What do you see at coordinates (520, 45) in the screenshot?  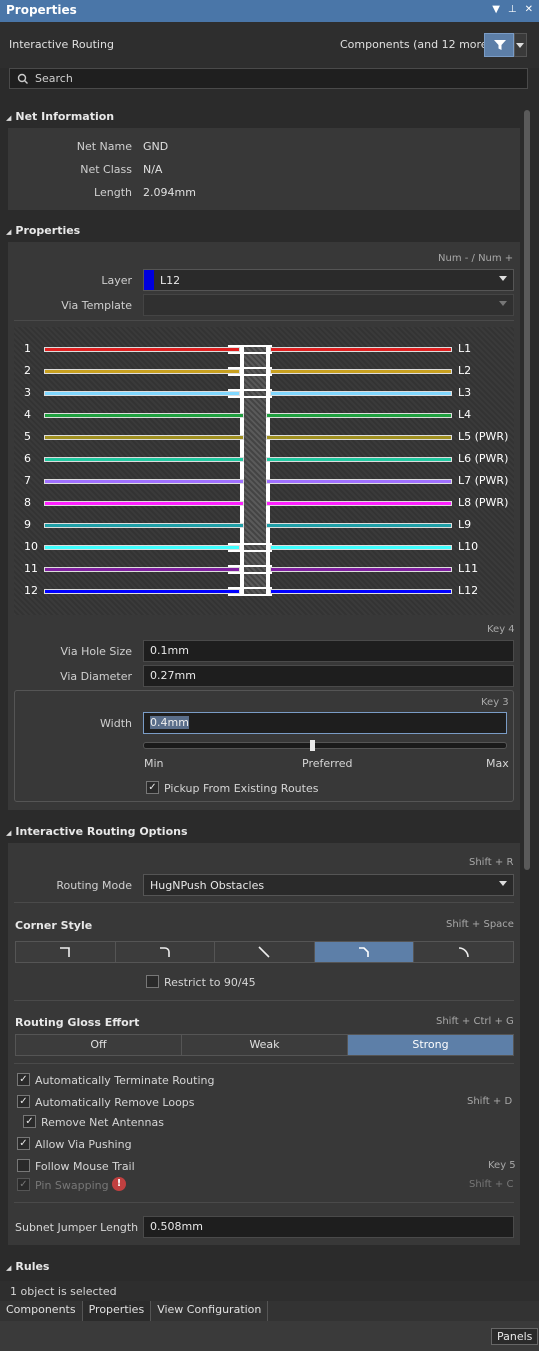 I see `filter-dropdown-button` at bounding box center [520, 45].